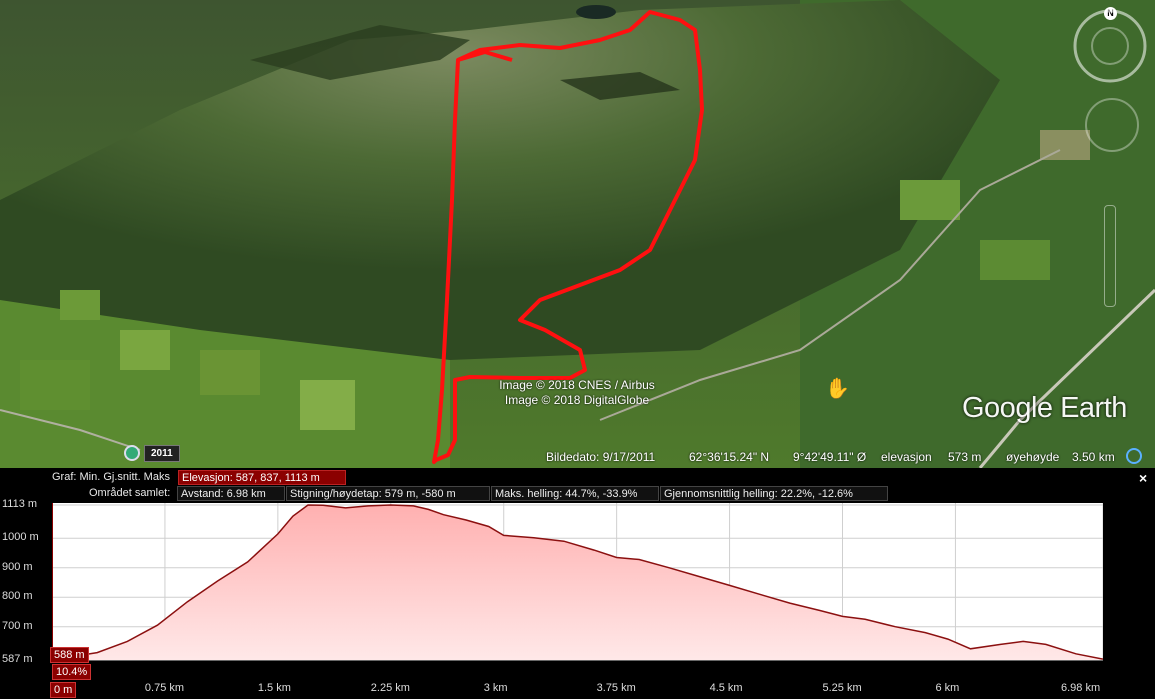 The height and width of the screenshot is (699, 1155). I want to click on image-date: Bildedato: 9/17/2011, so click(601, 457).